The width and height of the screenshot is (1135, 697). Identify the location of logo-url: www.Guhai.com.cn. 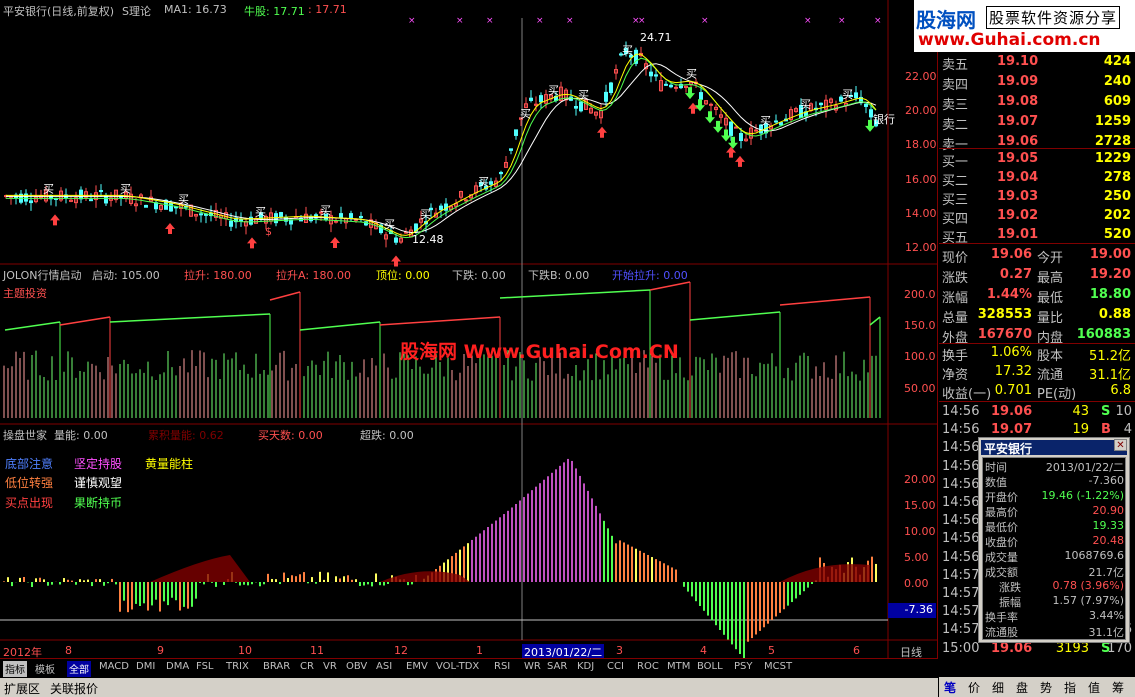
(1009, 40).